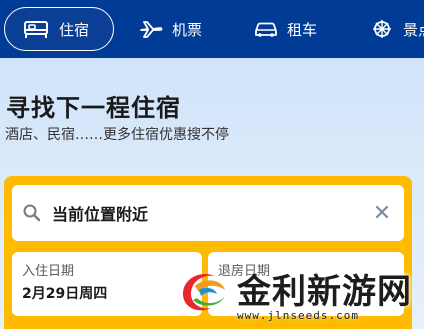  What do you see at coordinates (65, 294) in the screenshot?
I see `checkin-value: 2月29日周四` at bounding box center [65, 294].